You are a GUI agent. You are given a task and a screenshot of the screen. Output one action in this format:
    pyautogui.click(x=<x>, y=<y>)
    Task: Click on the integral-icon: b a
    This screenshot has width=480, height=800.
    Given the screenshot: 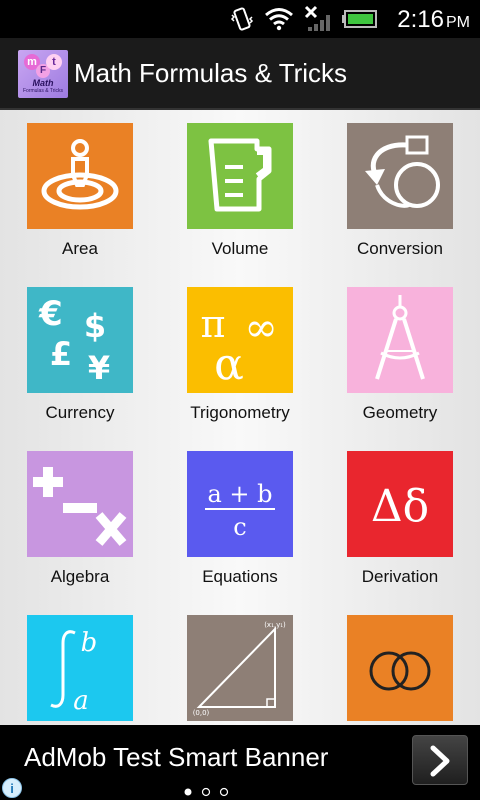 What is the action you would take?
    pyautogui.click(x=80, y=668)
    